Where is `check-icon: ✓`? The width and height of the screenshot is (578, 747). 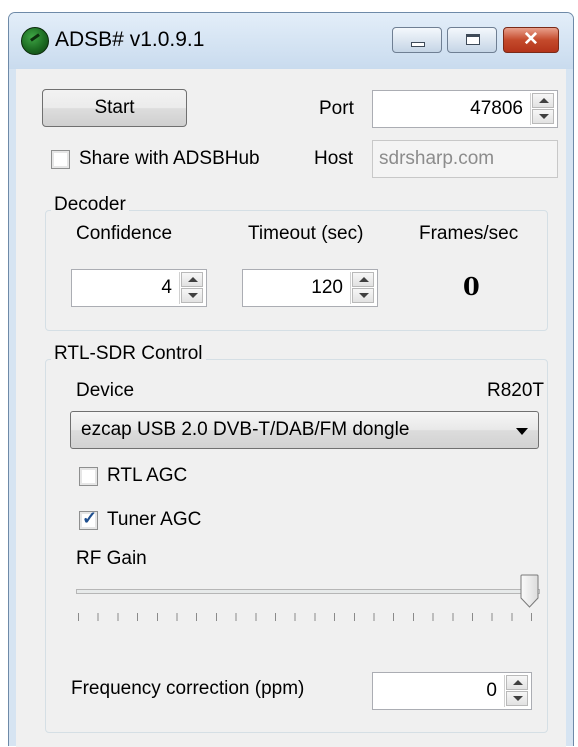 check-icon: ✓ is located at coordinates (90, 518).